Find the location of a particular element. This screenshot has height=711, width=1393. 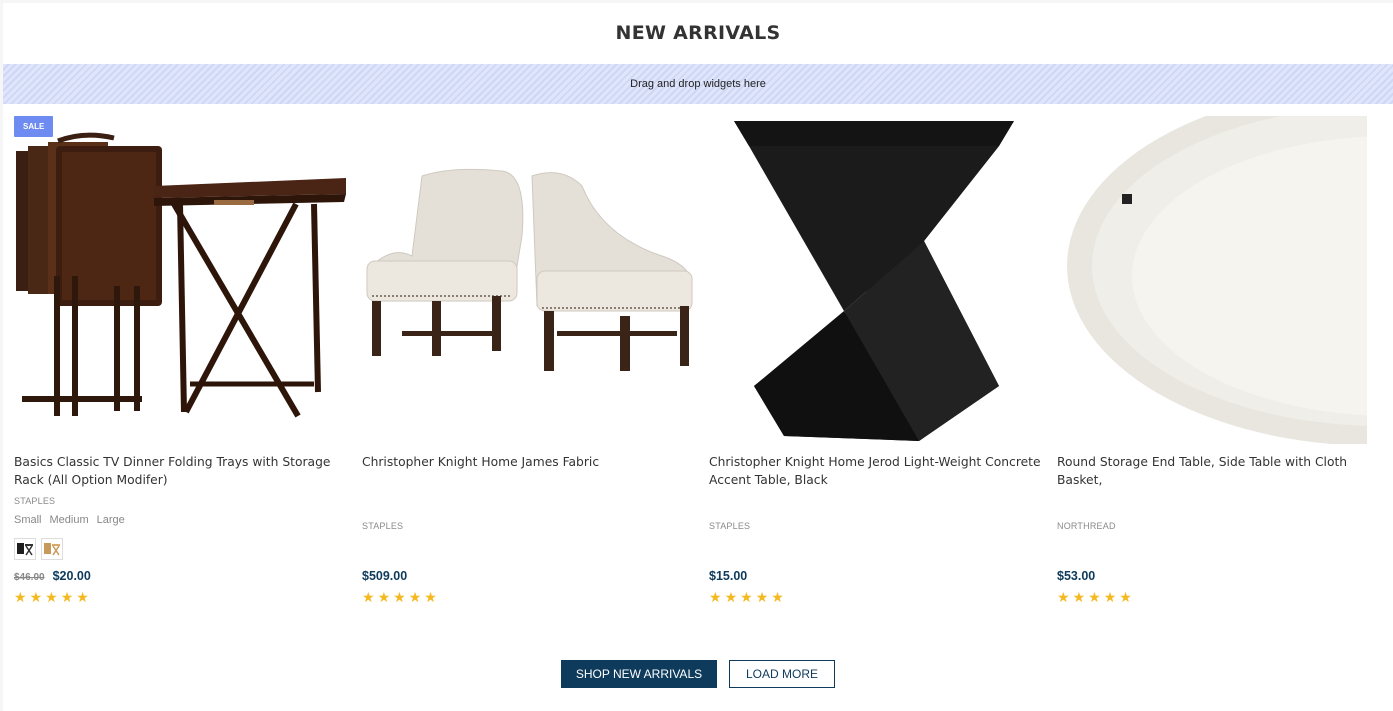

natural-tray-swatch-icon is located at coordinates (52, 549).